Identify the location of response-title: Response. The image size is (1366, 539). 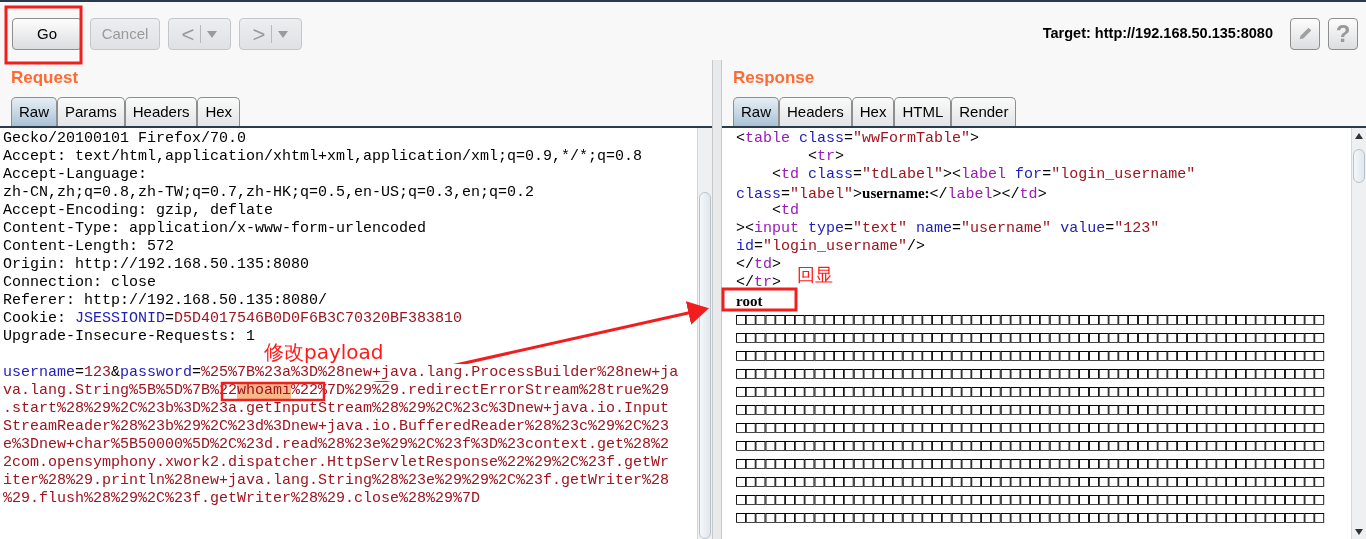
(774, 78).